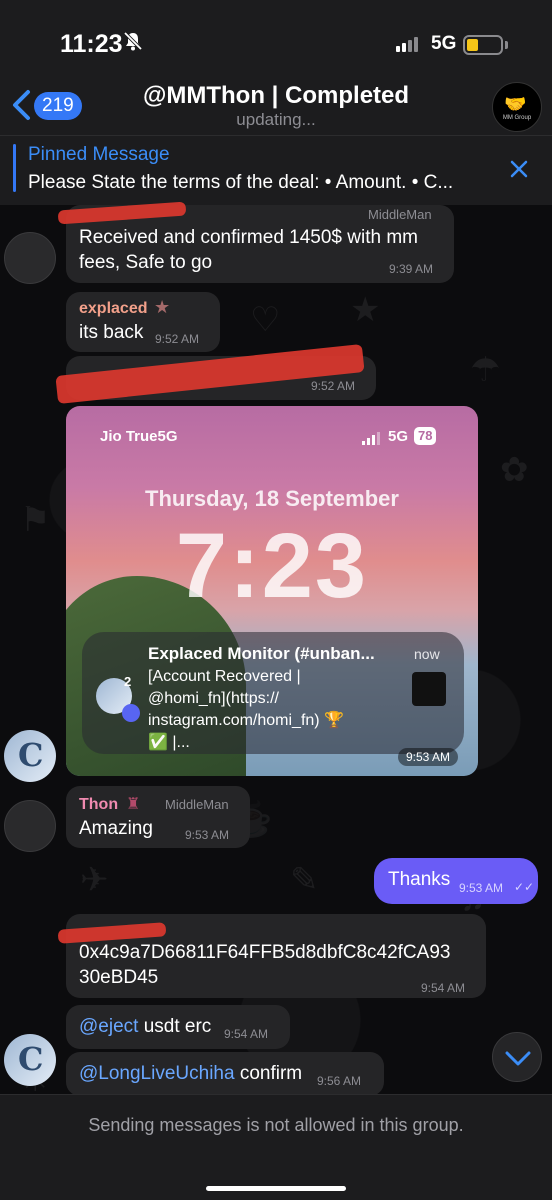 The width and height of the screenshot is (552, 1200). I want to click on home-indicator, so click(276, 1188).